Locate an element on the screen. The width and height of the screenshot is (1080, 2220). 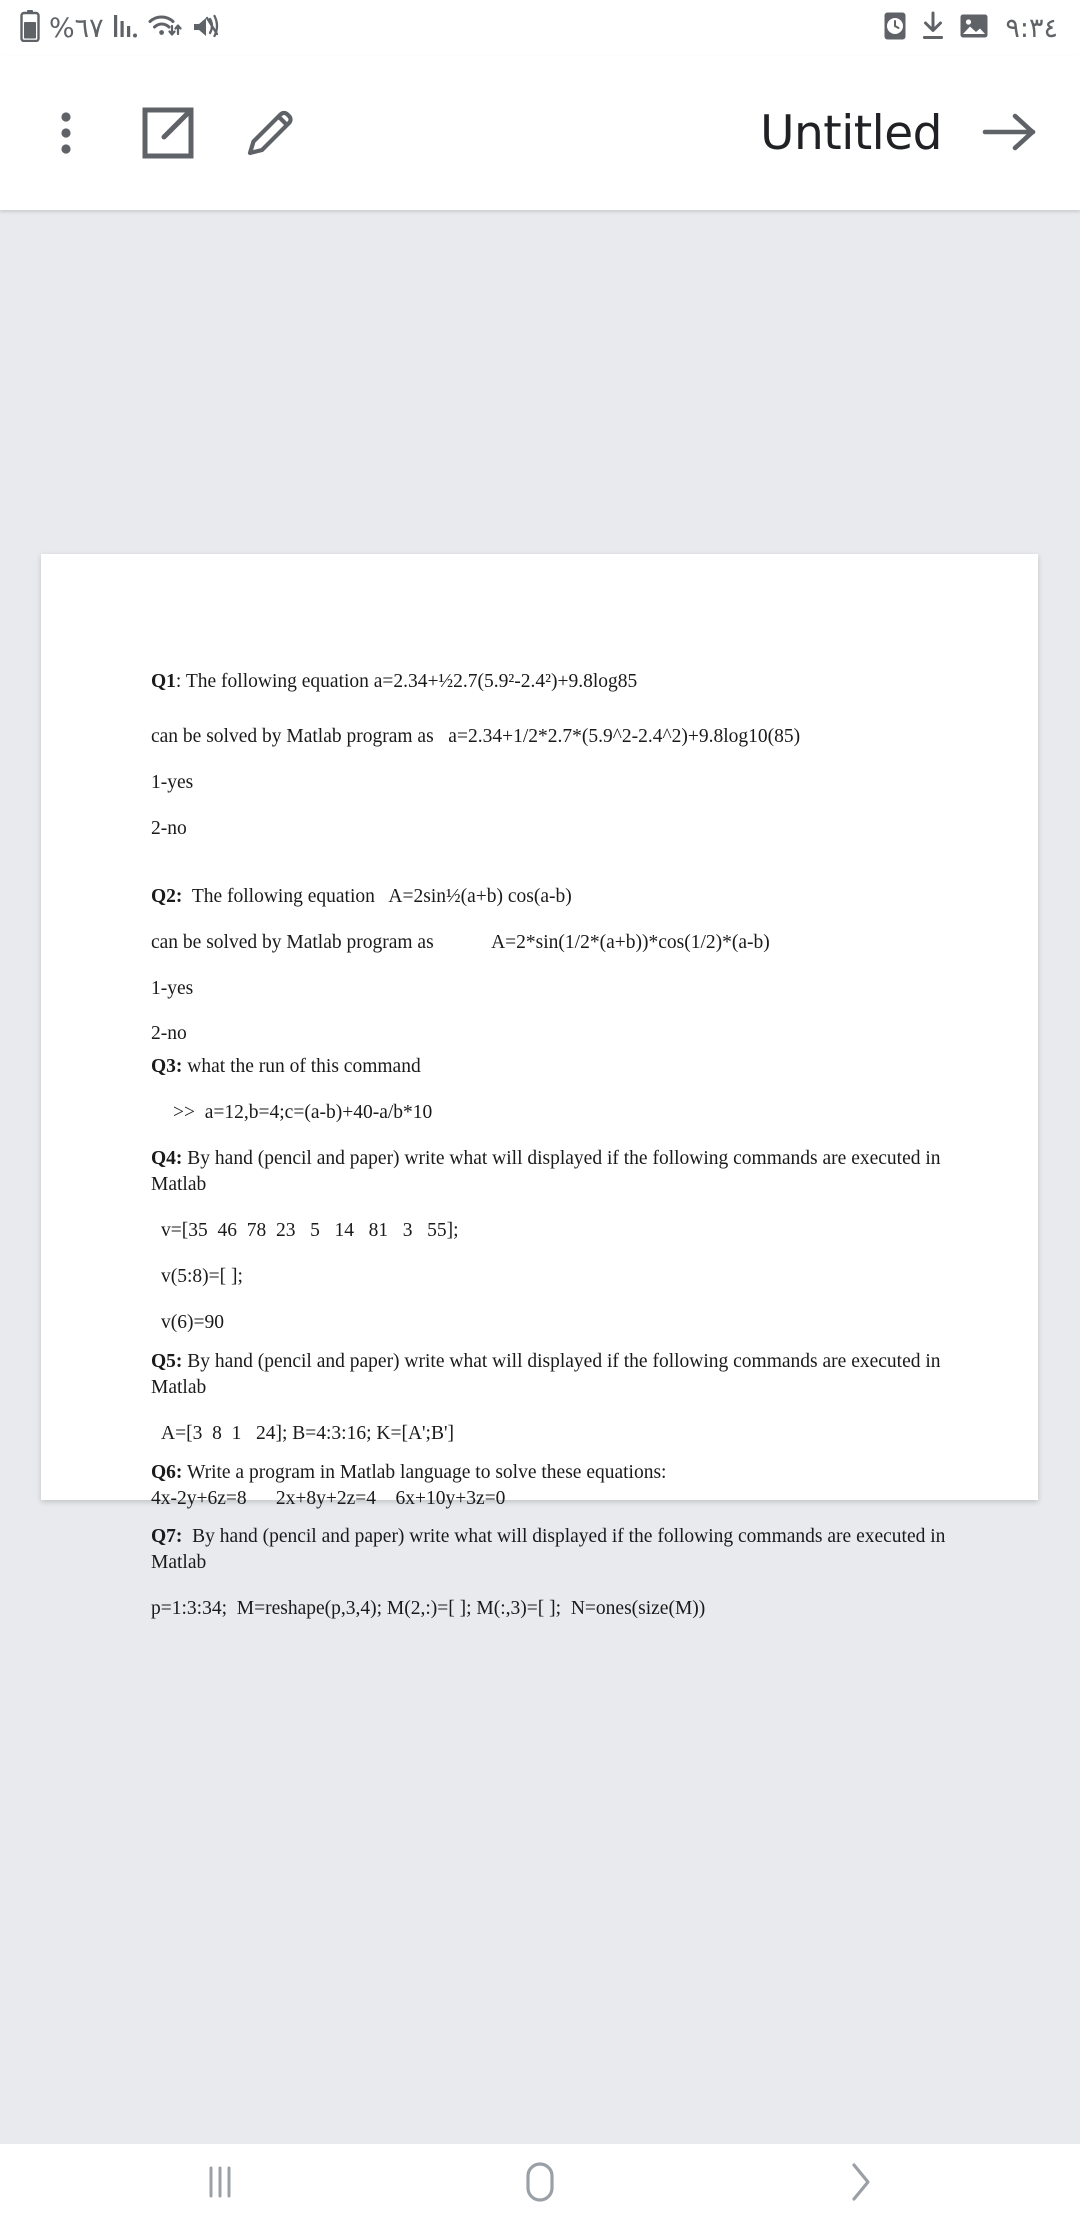
question-line-q6-equations: 4x-2y+6z=8 2x+8y+2z=4 6x+10y+3z=0 is located at coordinates (328, 1498).